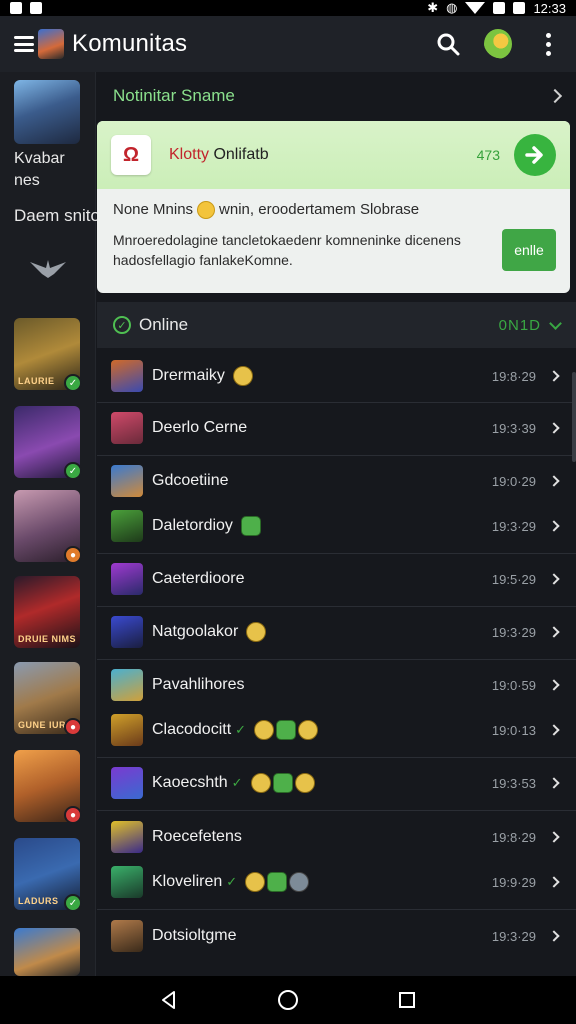 This screenshot has height=1024, width=576. What do you see at coordinates (48, 355) in the screenshot?
I see `game-tile: LAURIE ✓` at bounding box center [48, 355].